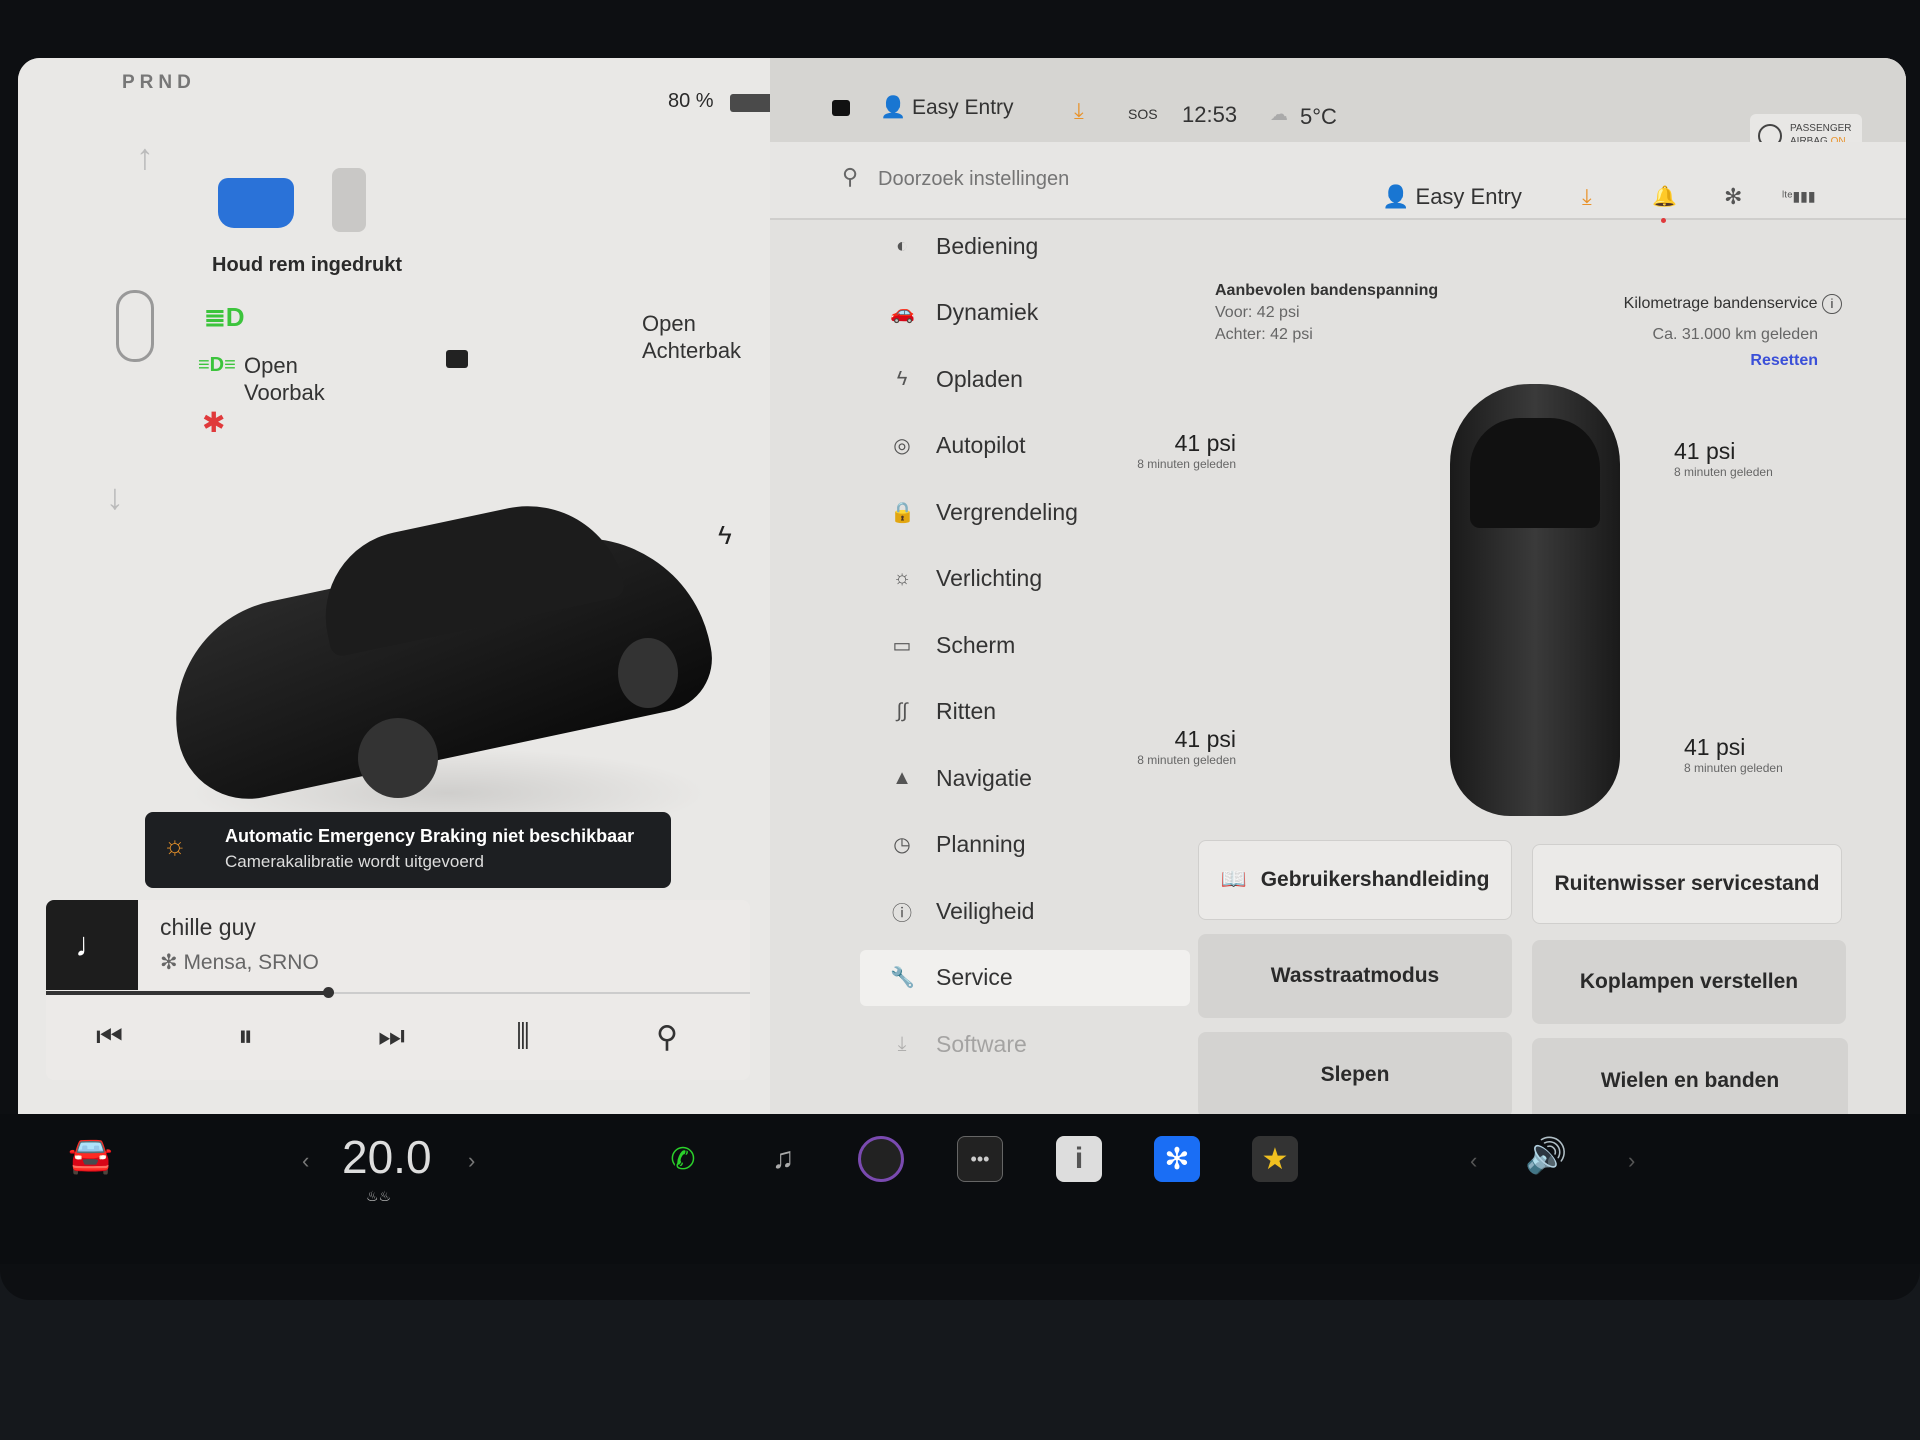 The width and height of the screenshot is (1920, 1440). I want to click on unlock-icon, so click(457, 359).